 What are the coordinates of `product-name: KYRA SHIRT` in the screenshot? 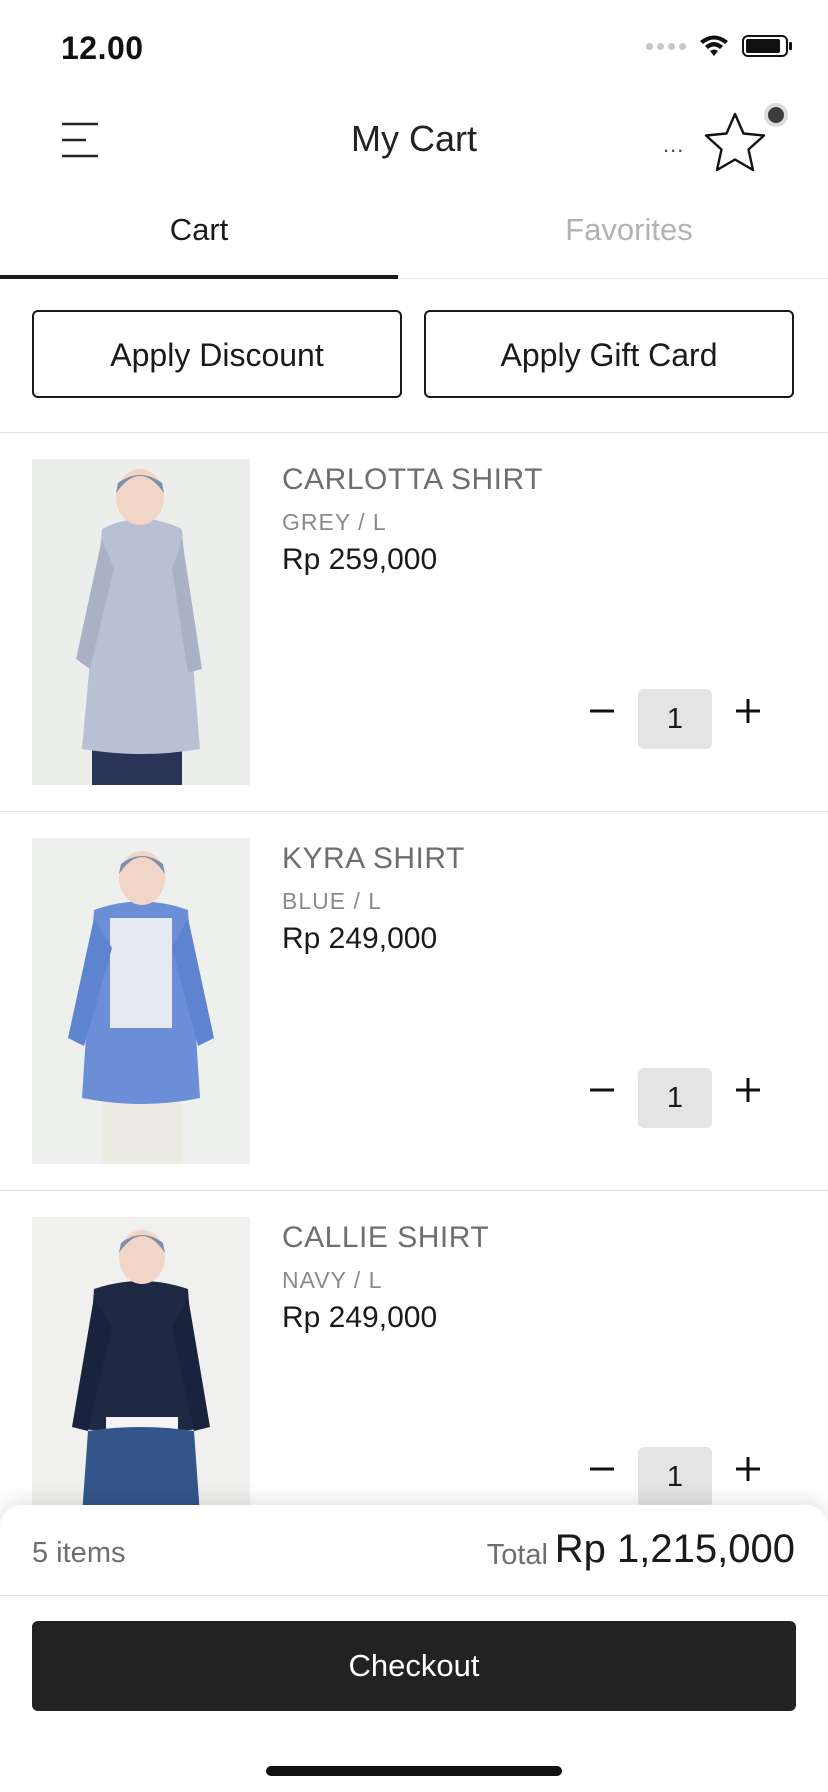 It's located at (373, 859).